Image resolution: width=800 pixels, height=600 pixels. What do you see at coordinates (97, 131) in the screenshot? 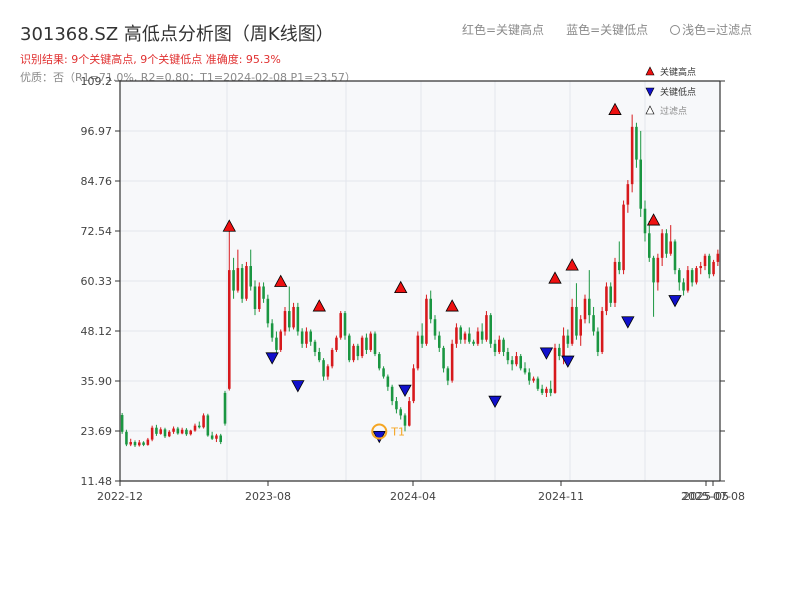
I see `y-tick-label: 96.97` at bounding box center [97, 131].